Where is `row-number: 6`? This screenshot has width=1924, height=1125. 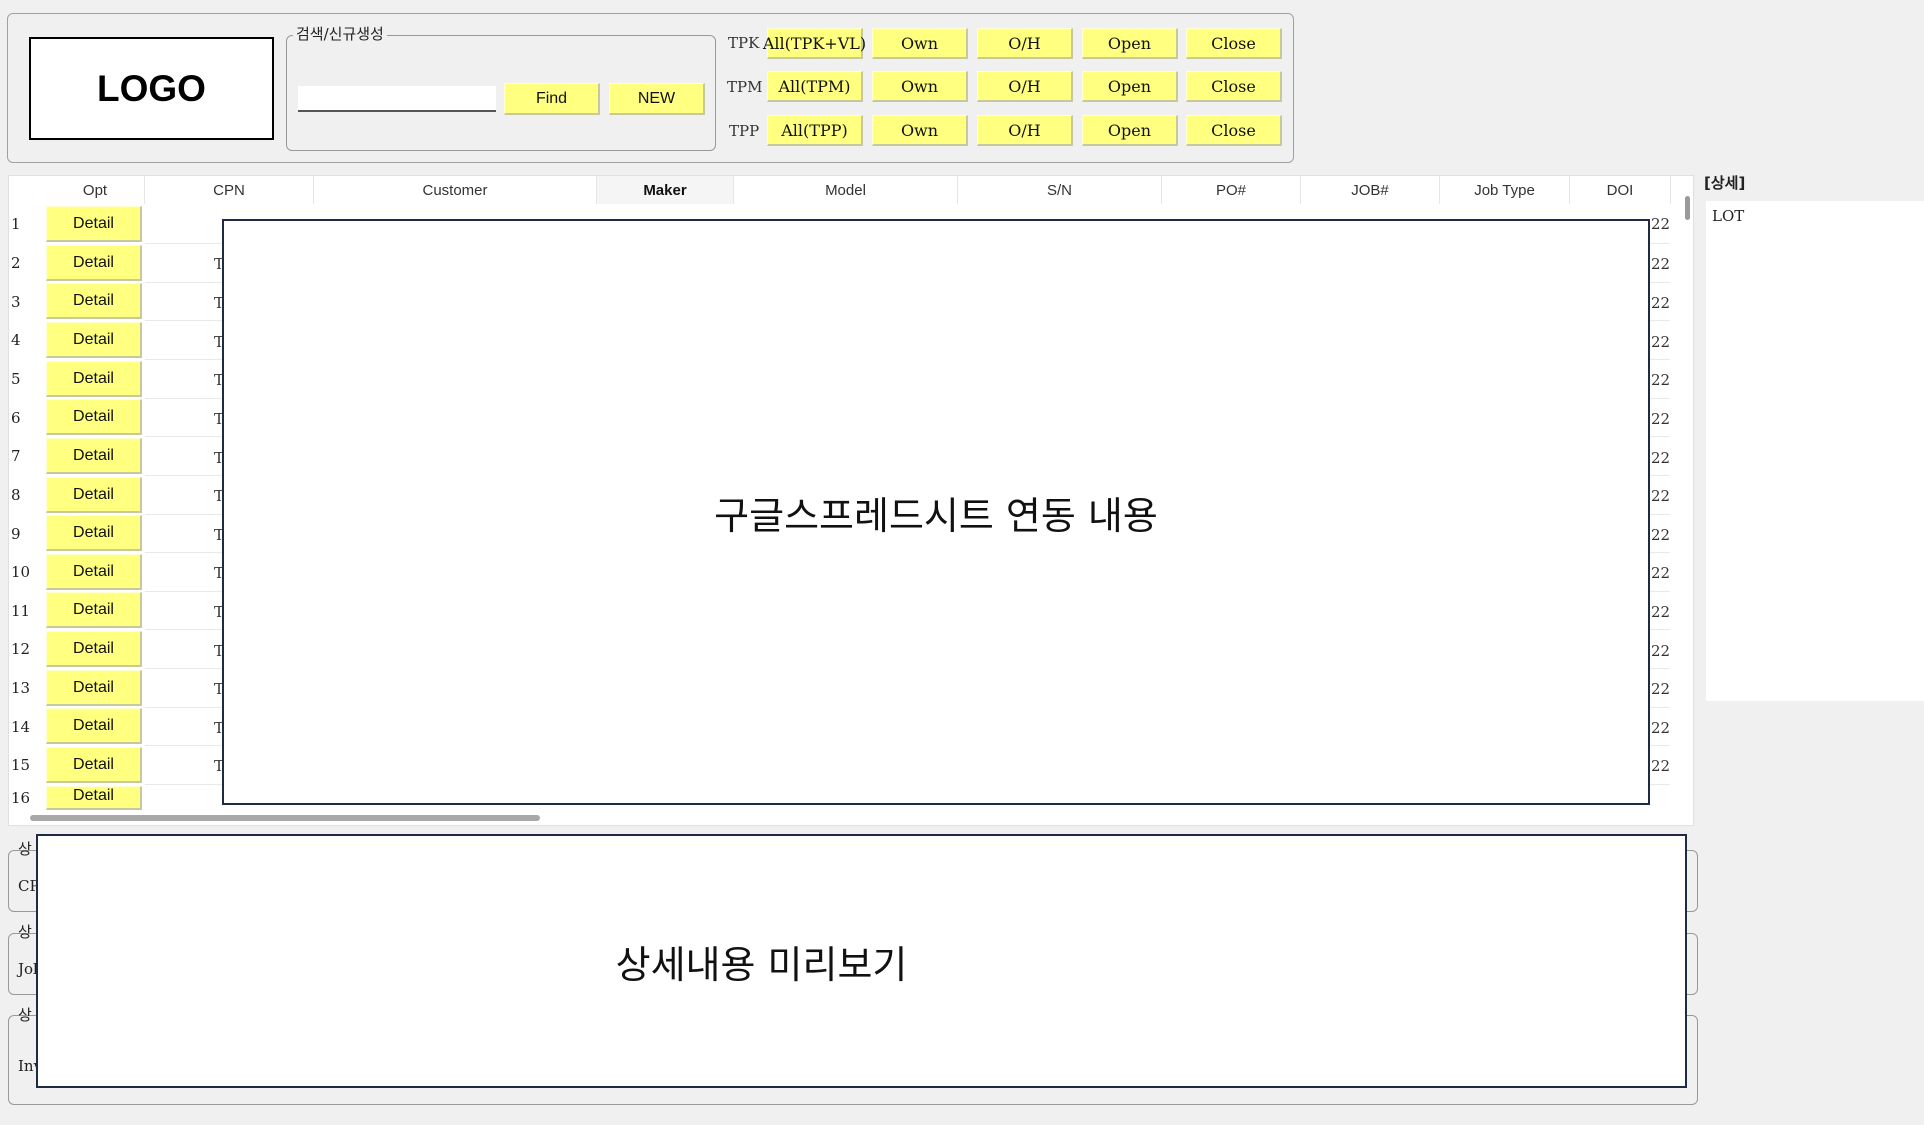
row-number: 6 is located at coordinates (16, 418).